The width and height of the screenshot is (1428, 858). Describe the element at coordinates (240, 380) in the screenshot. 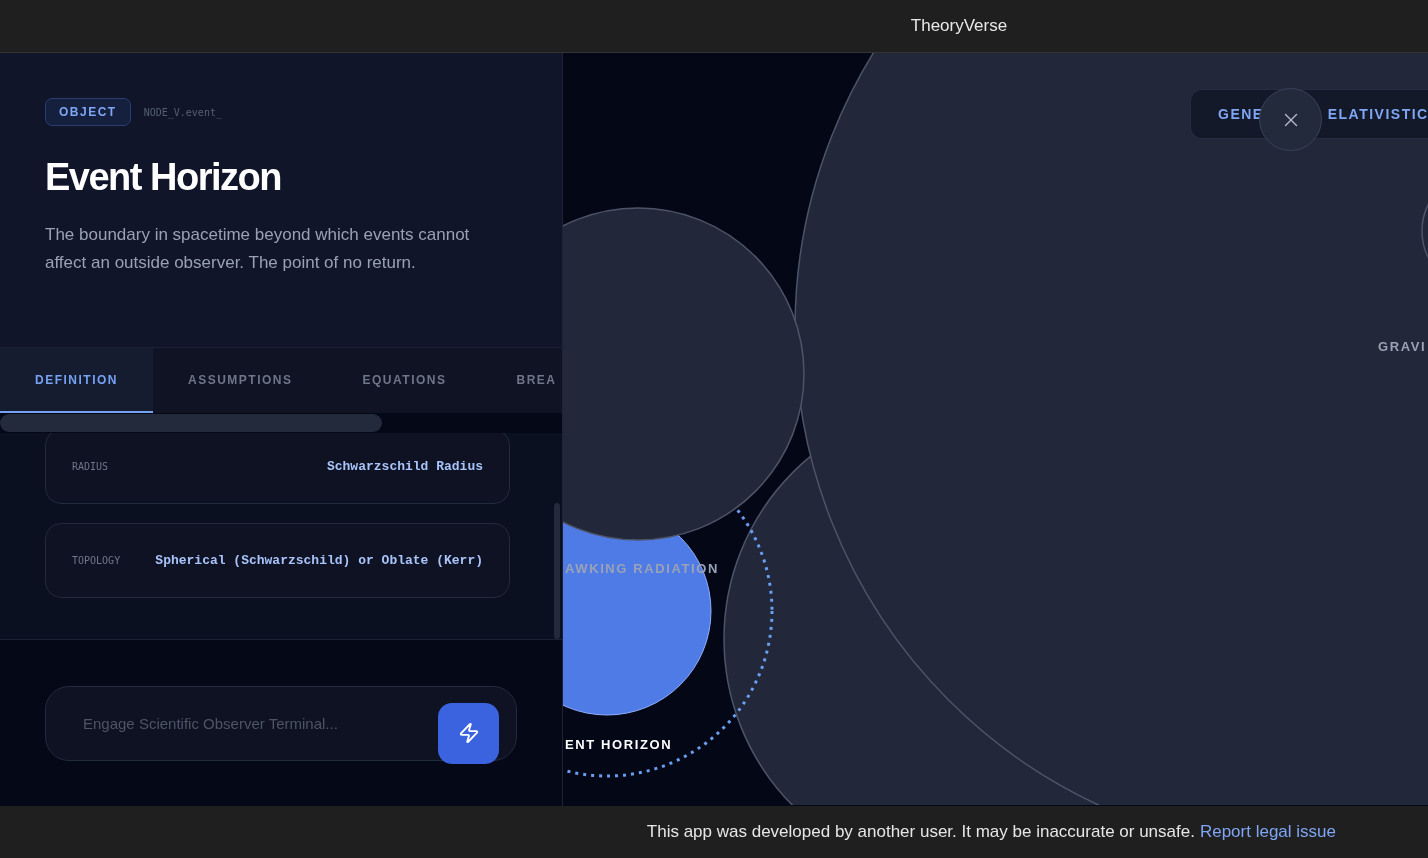

I see `tab: ASSUMPTIONS` at that location.